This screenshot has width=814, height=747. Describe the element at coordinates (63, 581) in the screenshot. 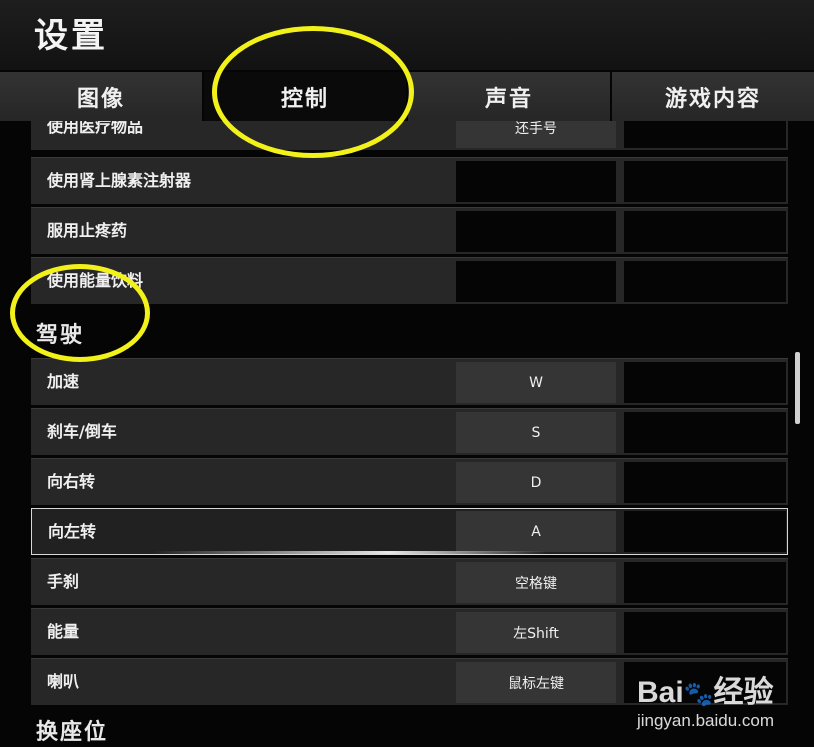

I see `keybind-action-label: 手刹` at that location.